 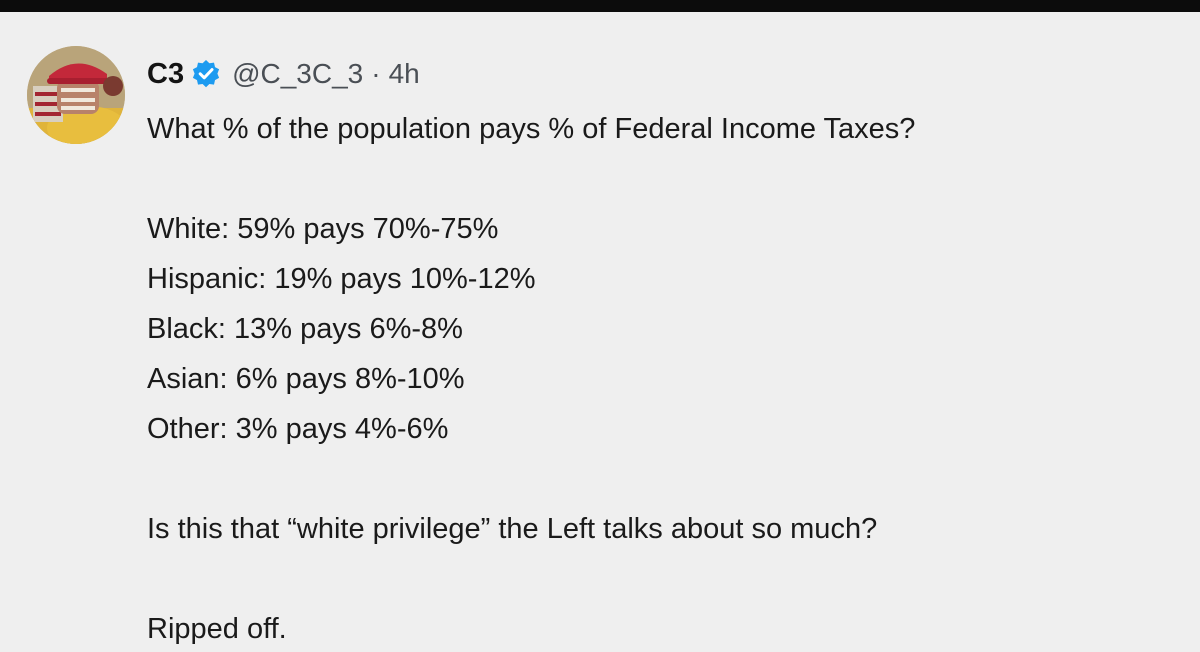 What do you see at coordinates (76, 95) in the screenshot?
I see `avatar` at bounding box center [76, 95].